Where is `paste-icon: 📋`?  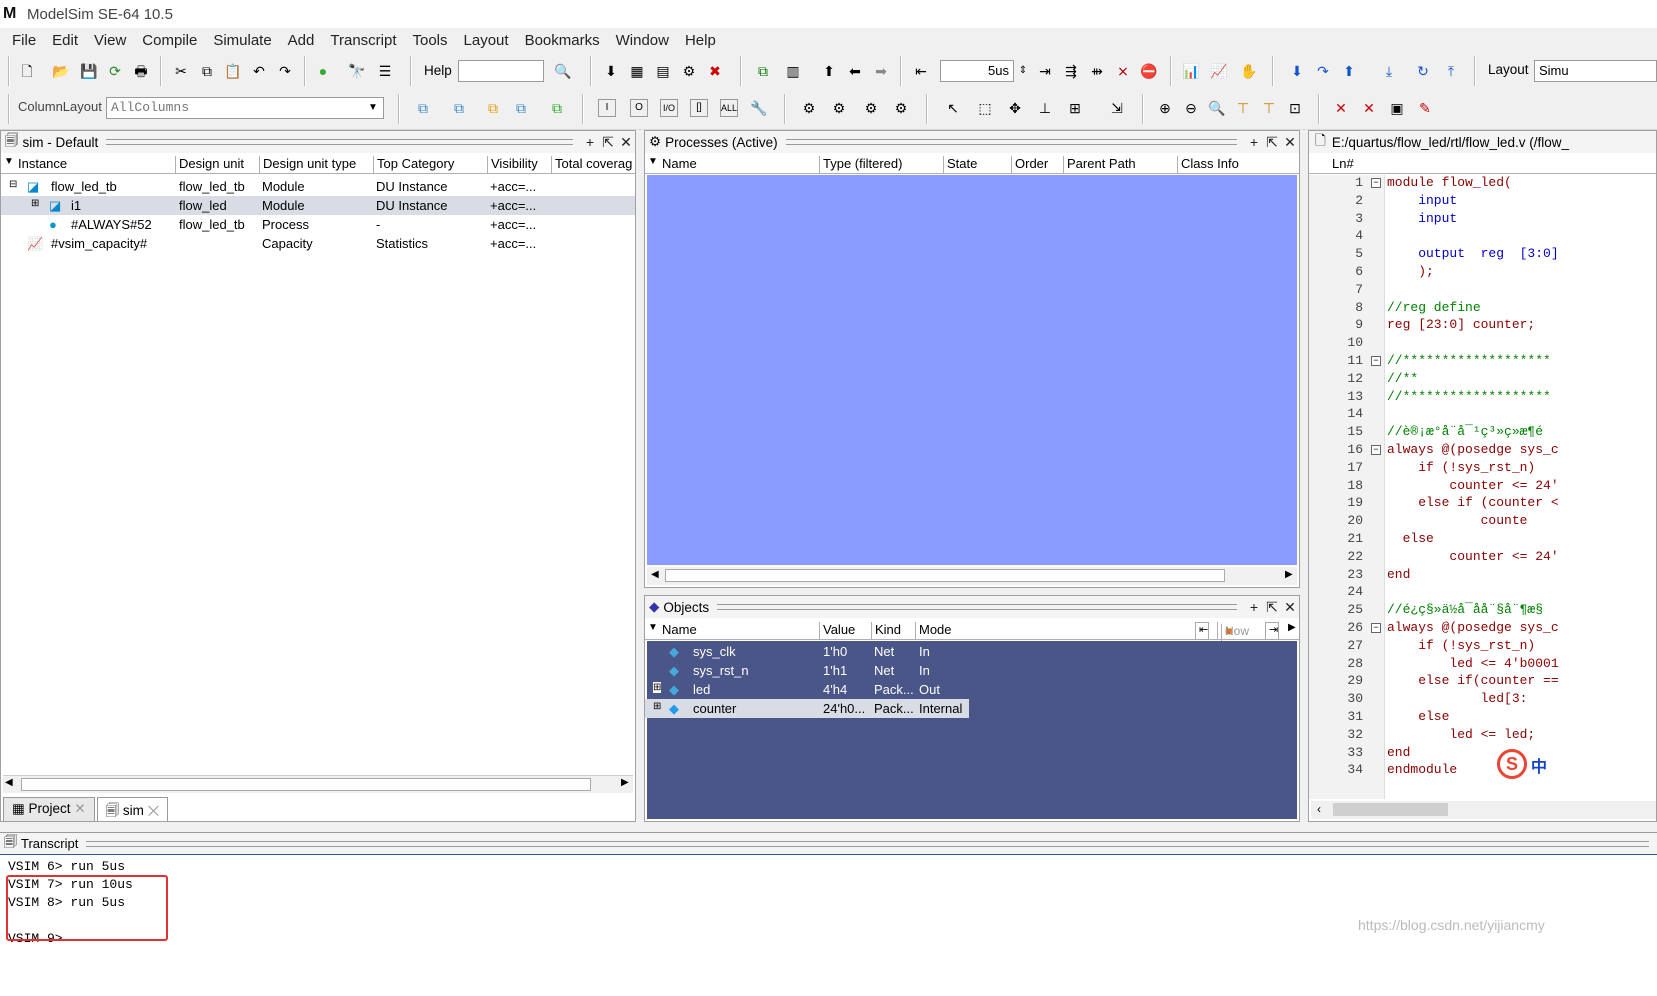 paste-icon: 📋 is located at coordinates (233, 71).